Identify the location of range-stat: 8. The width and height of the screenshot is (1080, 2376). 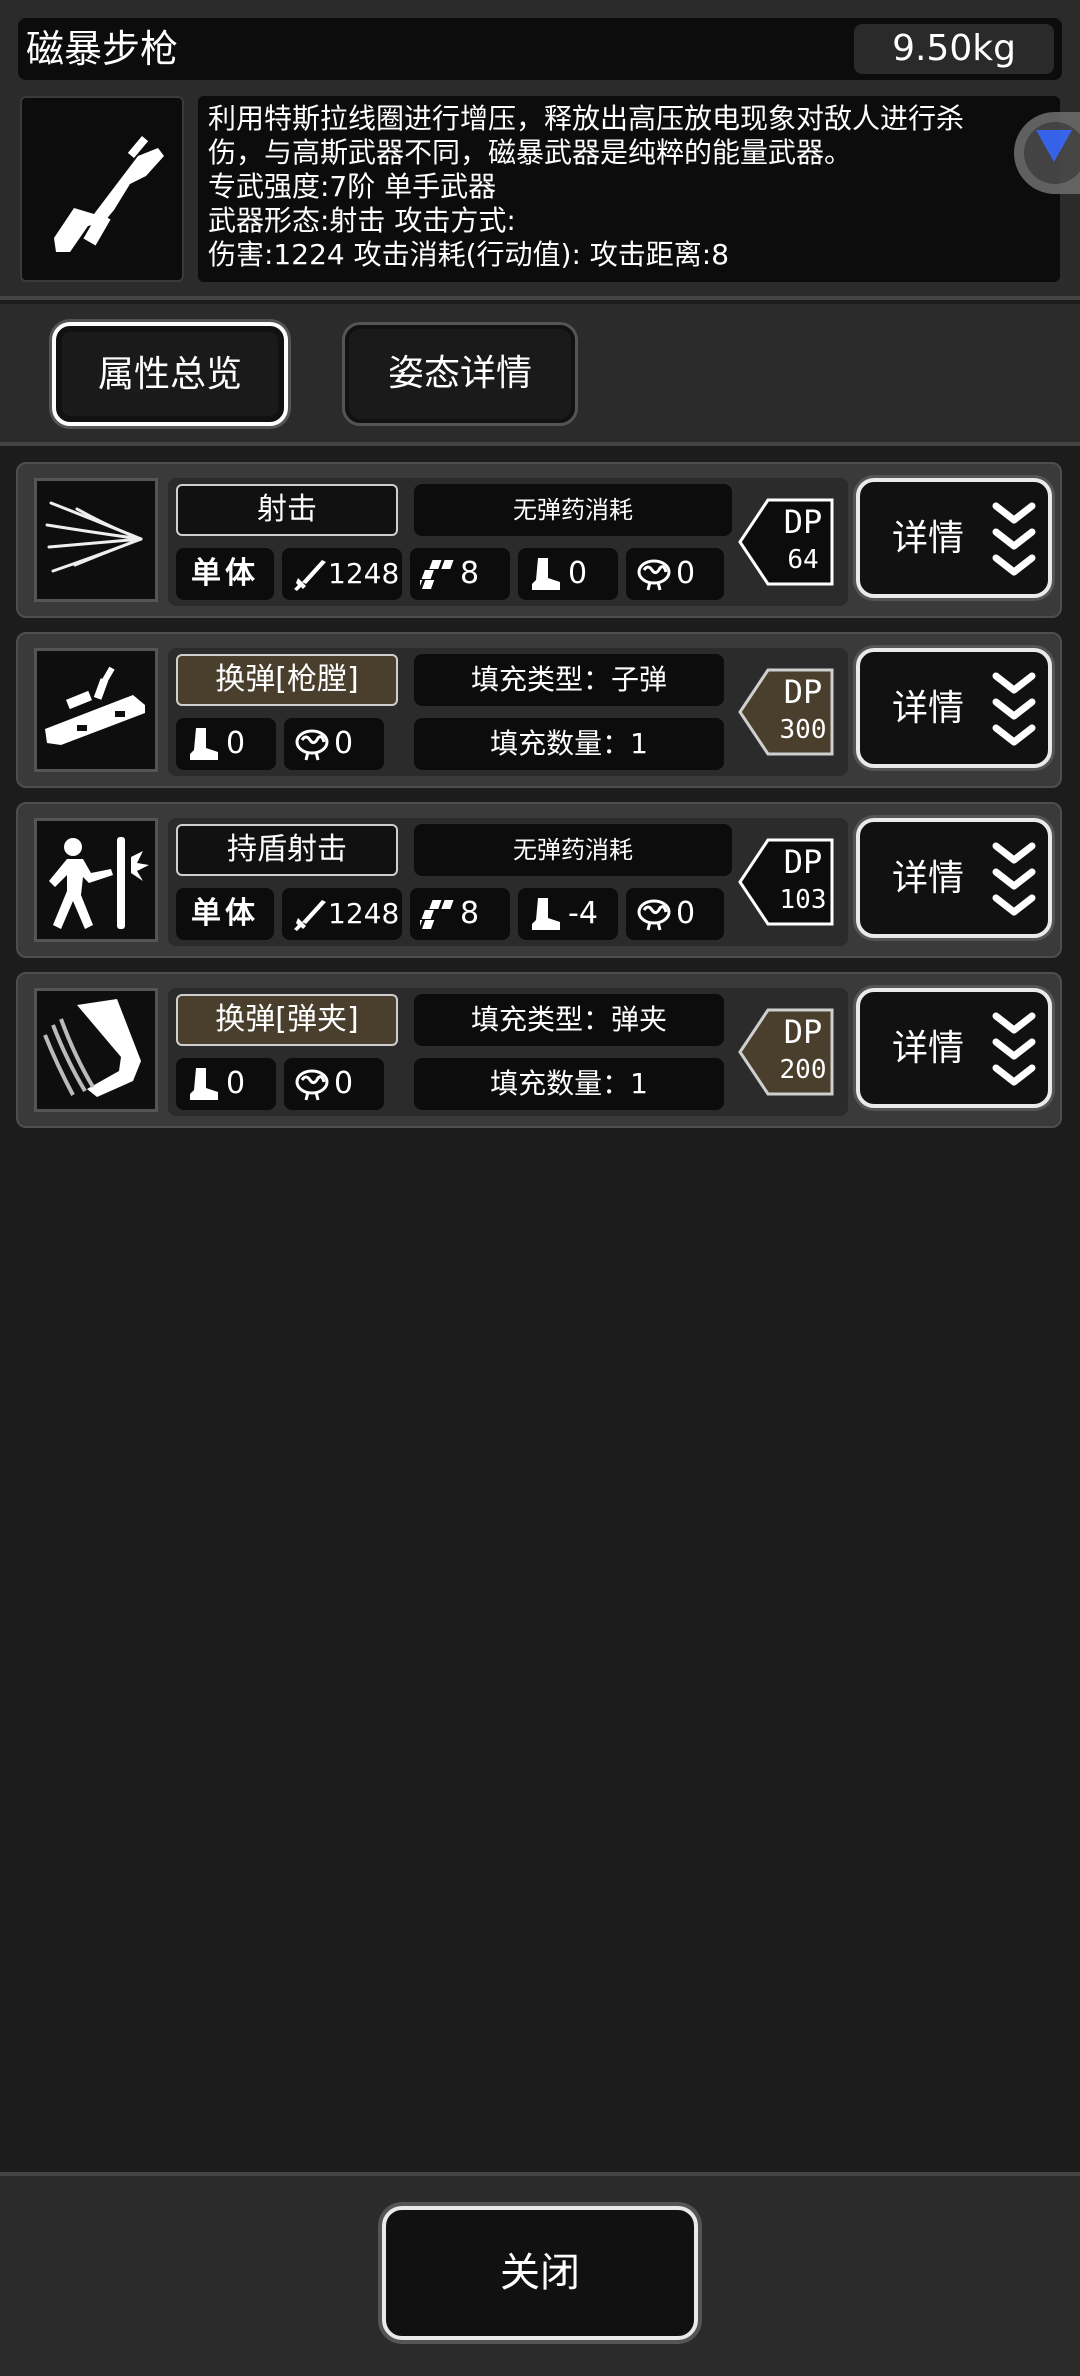
(460, 914).